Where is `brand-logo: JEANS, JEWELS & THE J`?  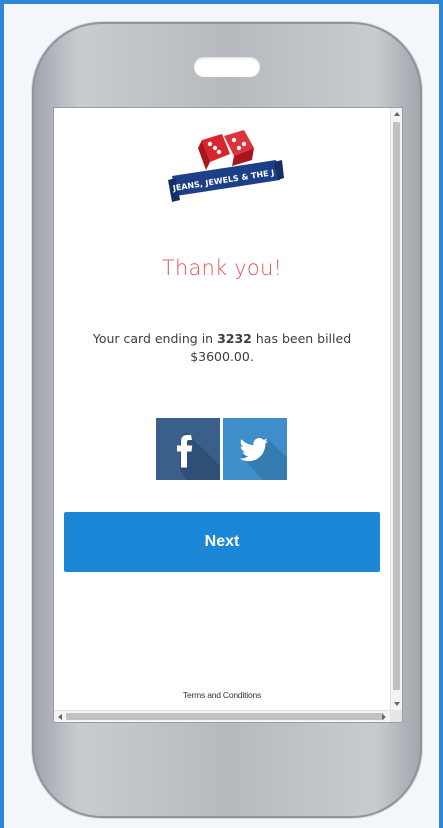 brand-logo: JEANS, JEWELS & THE J is located at coordinates (226, 166).